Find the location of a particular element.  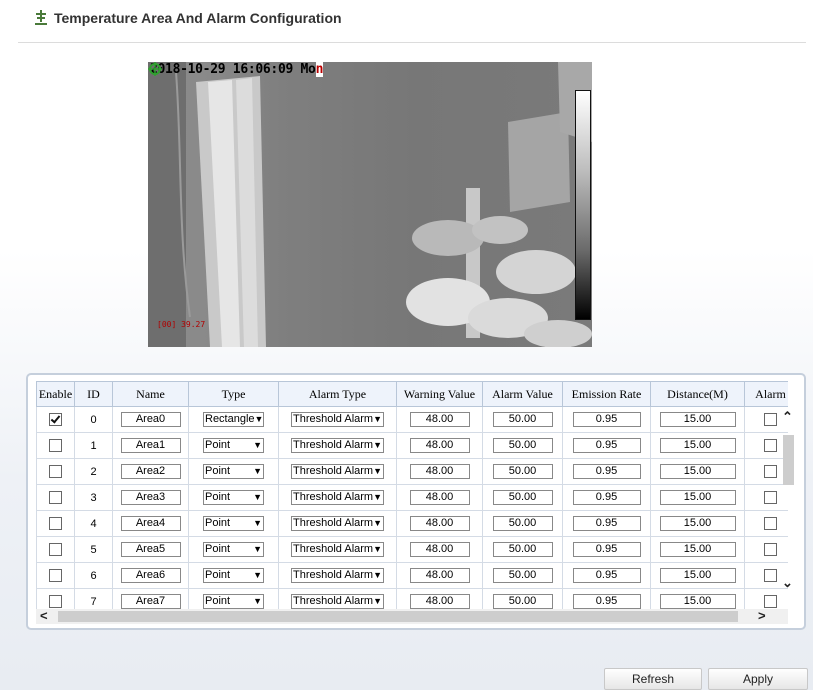

name-input: Area2 is located at coordinates (150, 471).